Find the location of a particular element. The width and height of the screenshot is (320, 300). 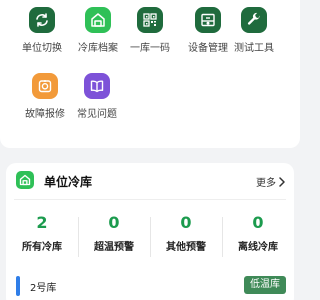

accent-bar is located at coordinates (18, 286).